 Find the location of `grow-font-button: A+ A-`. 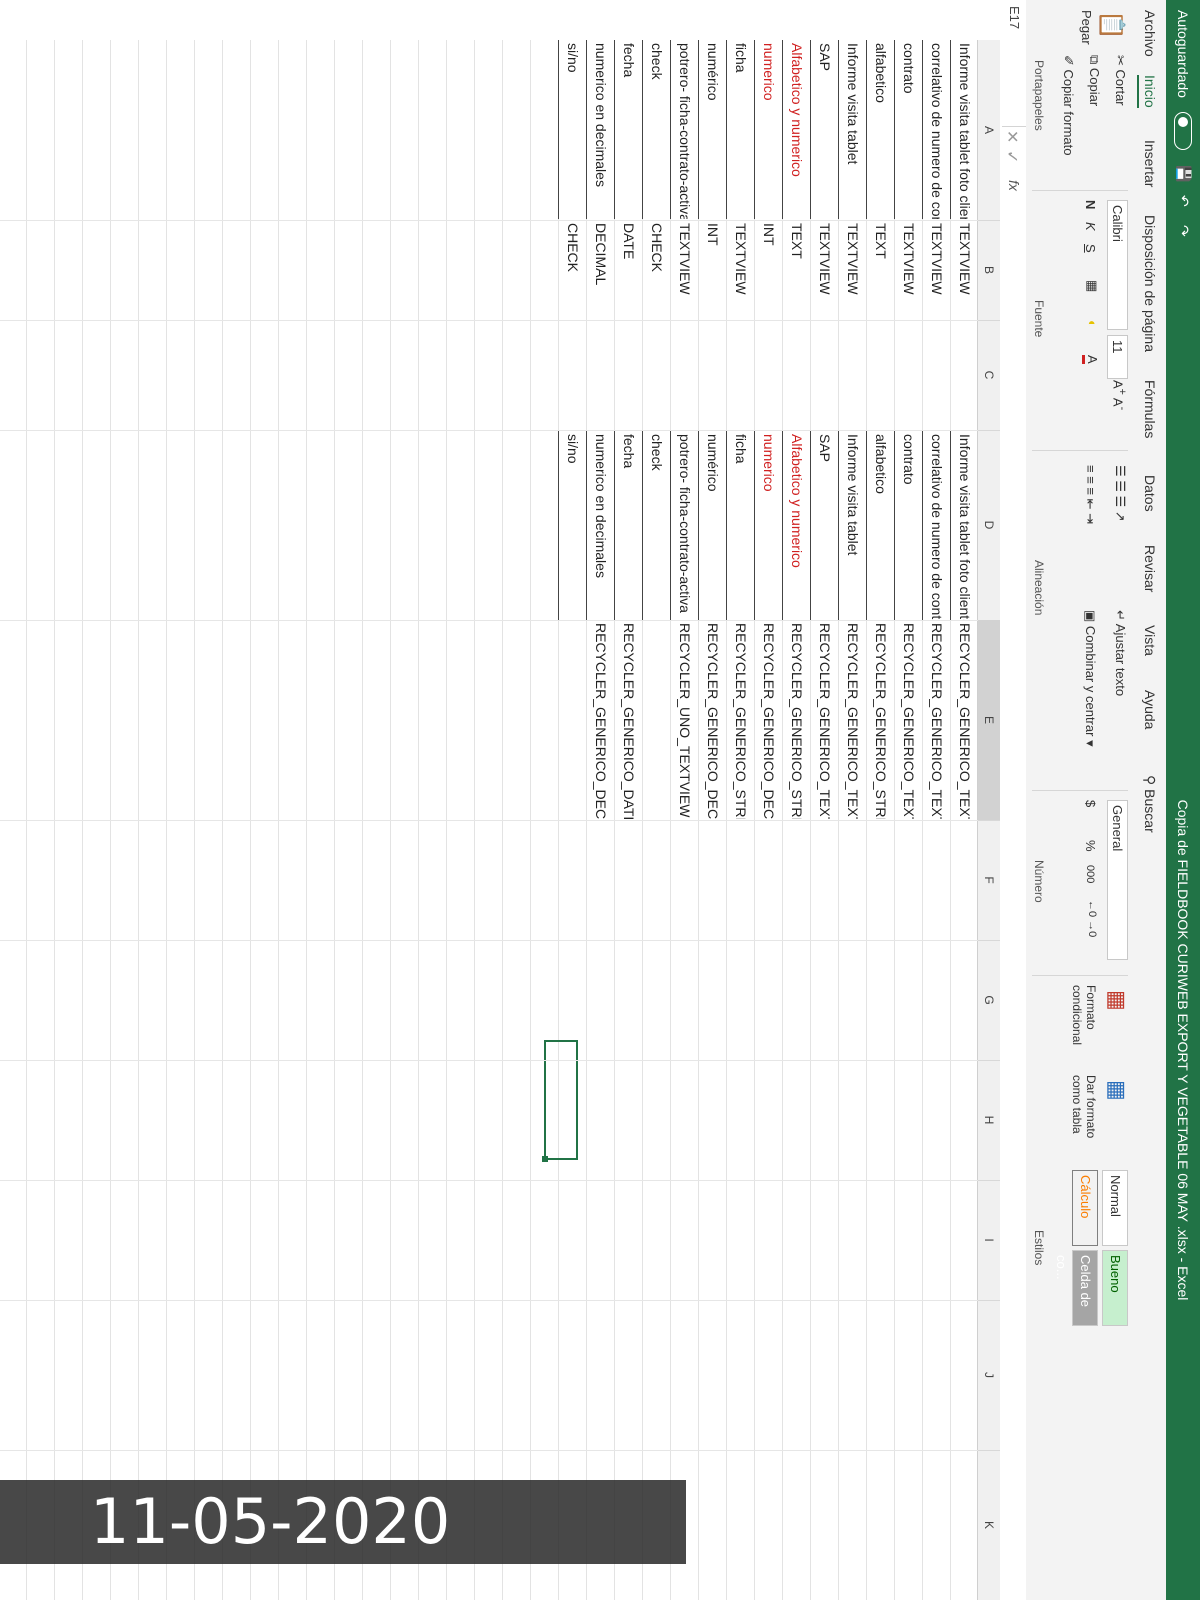

grow-font-button: A+ A- is located at coordinates (1119, 395).